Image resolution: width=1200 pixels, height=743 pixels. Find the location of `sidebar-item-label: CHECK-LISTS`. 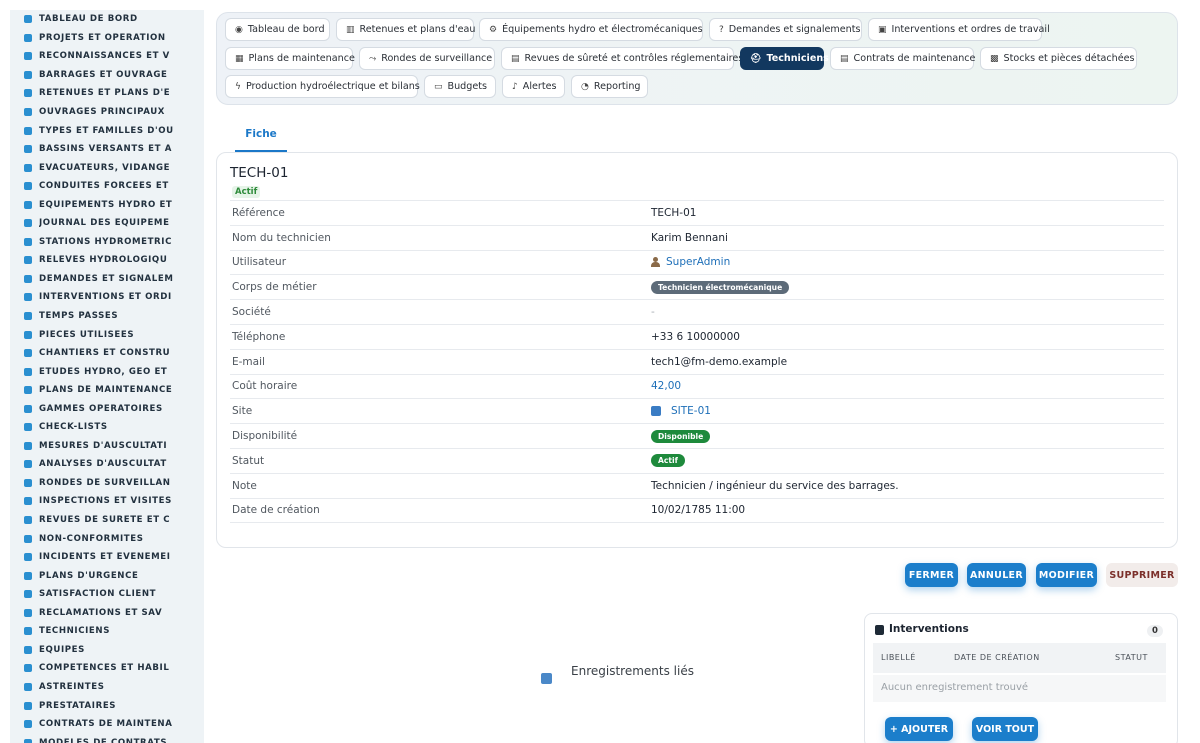

sidebar-item-label: CHECK-LISTS is located at coordinates (73, 427).